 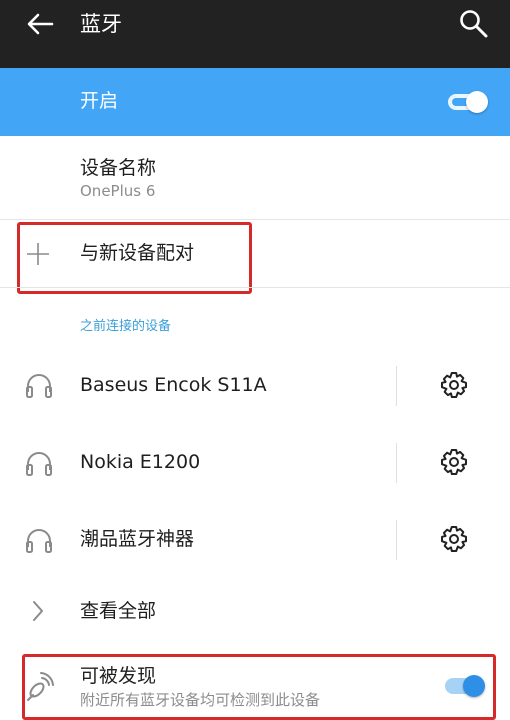 I want to click on paired-device-name: Nokia E1200, so click(x=140, y=462).